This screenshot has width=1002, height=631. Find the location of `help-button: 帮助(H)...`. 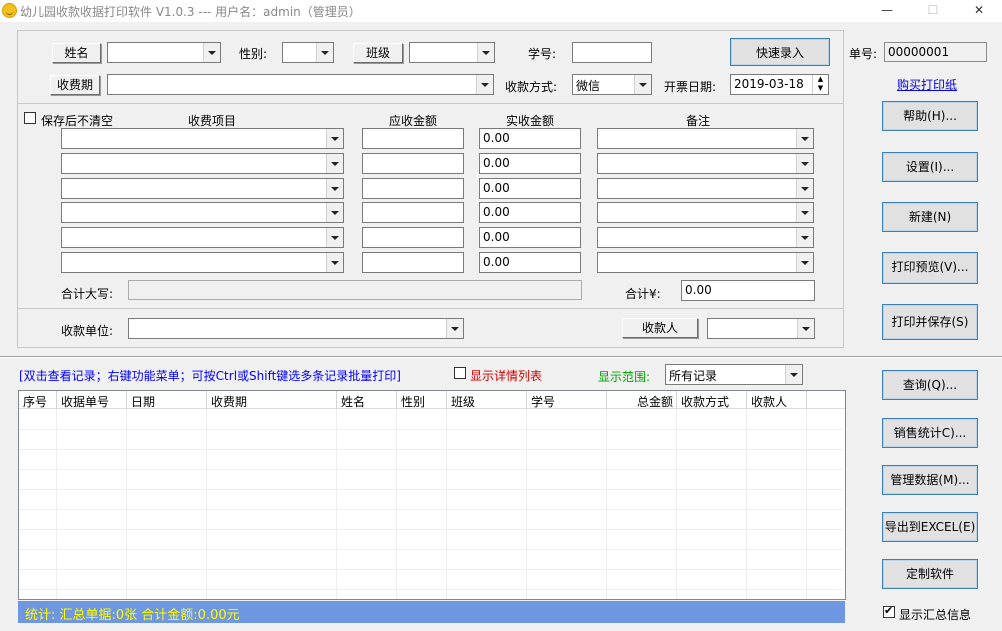

help-button: 帮助(H)... is located at coordinates (930, 116).